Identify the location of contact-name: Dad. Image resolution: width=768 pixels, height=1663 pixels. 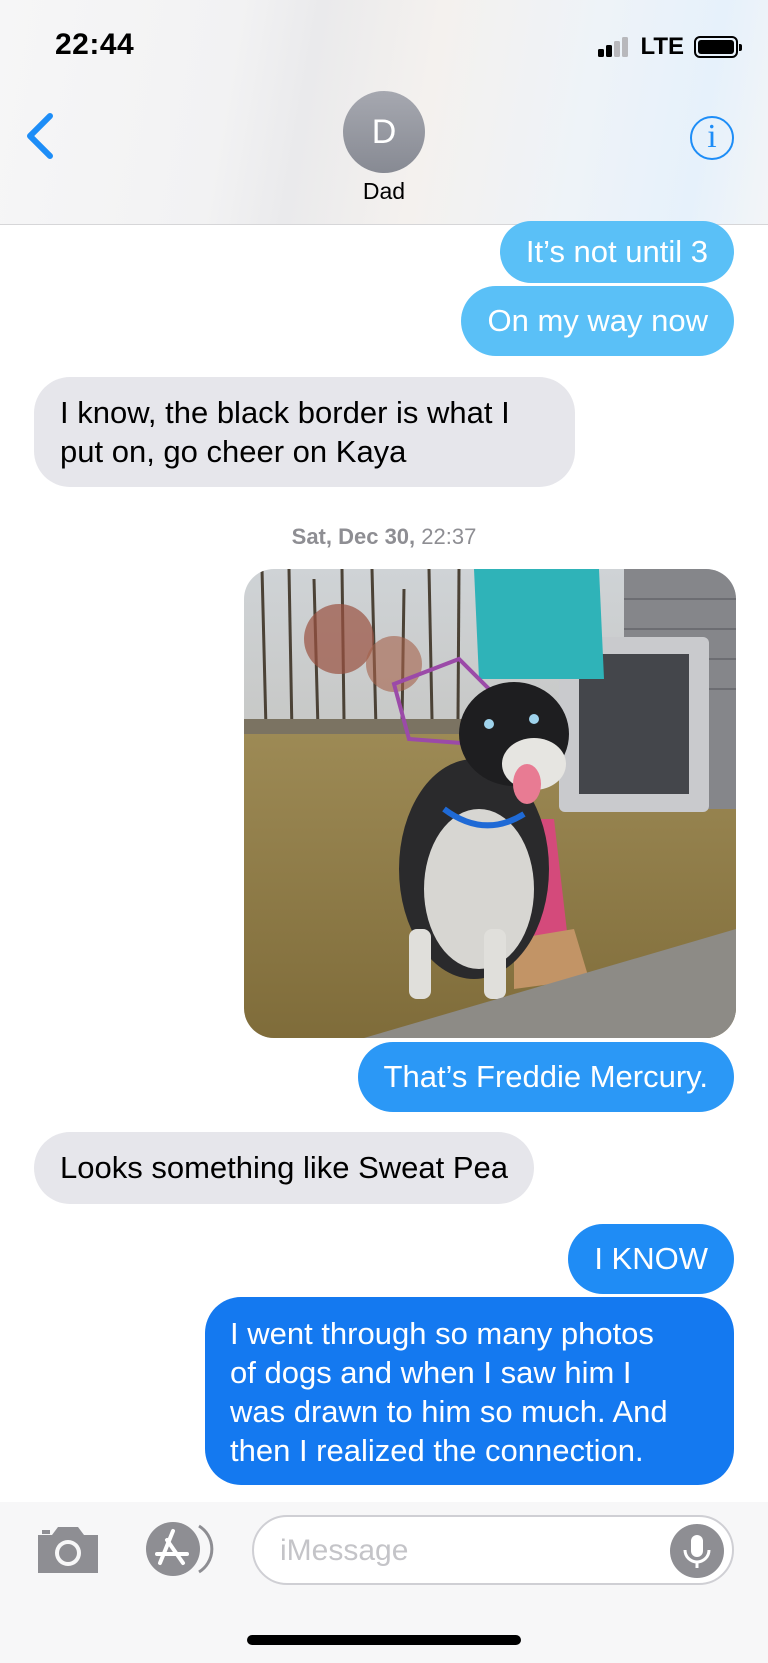
(384, 191).